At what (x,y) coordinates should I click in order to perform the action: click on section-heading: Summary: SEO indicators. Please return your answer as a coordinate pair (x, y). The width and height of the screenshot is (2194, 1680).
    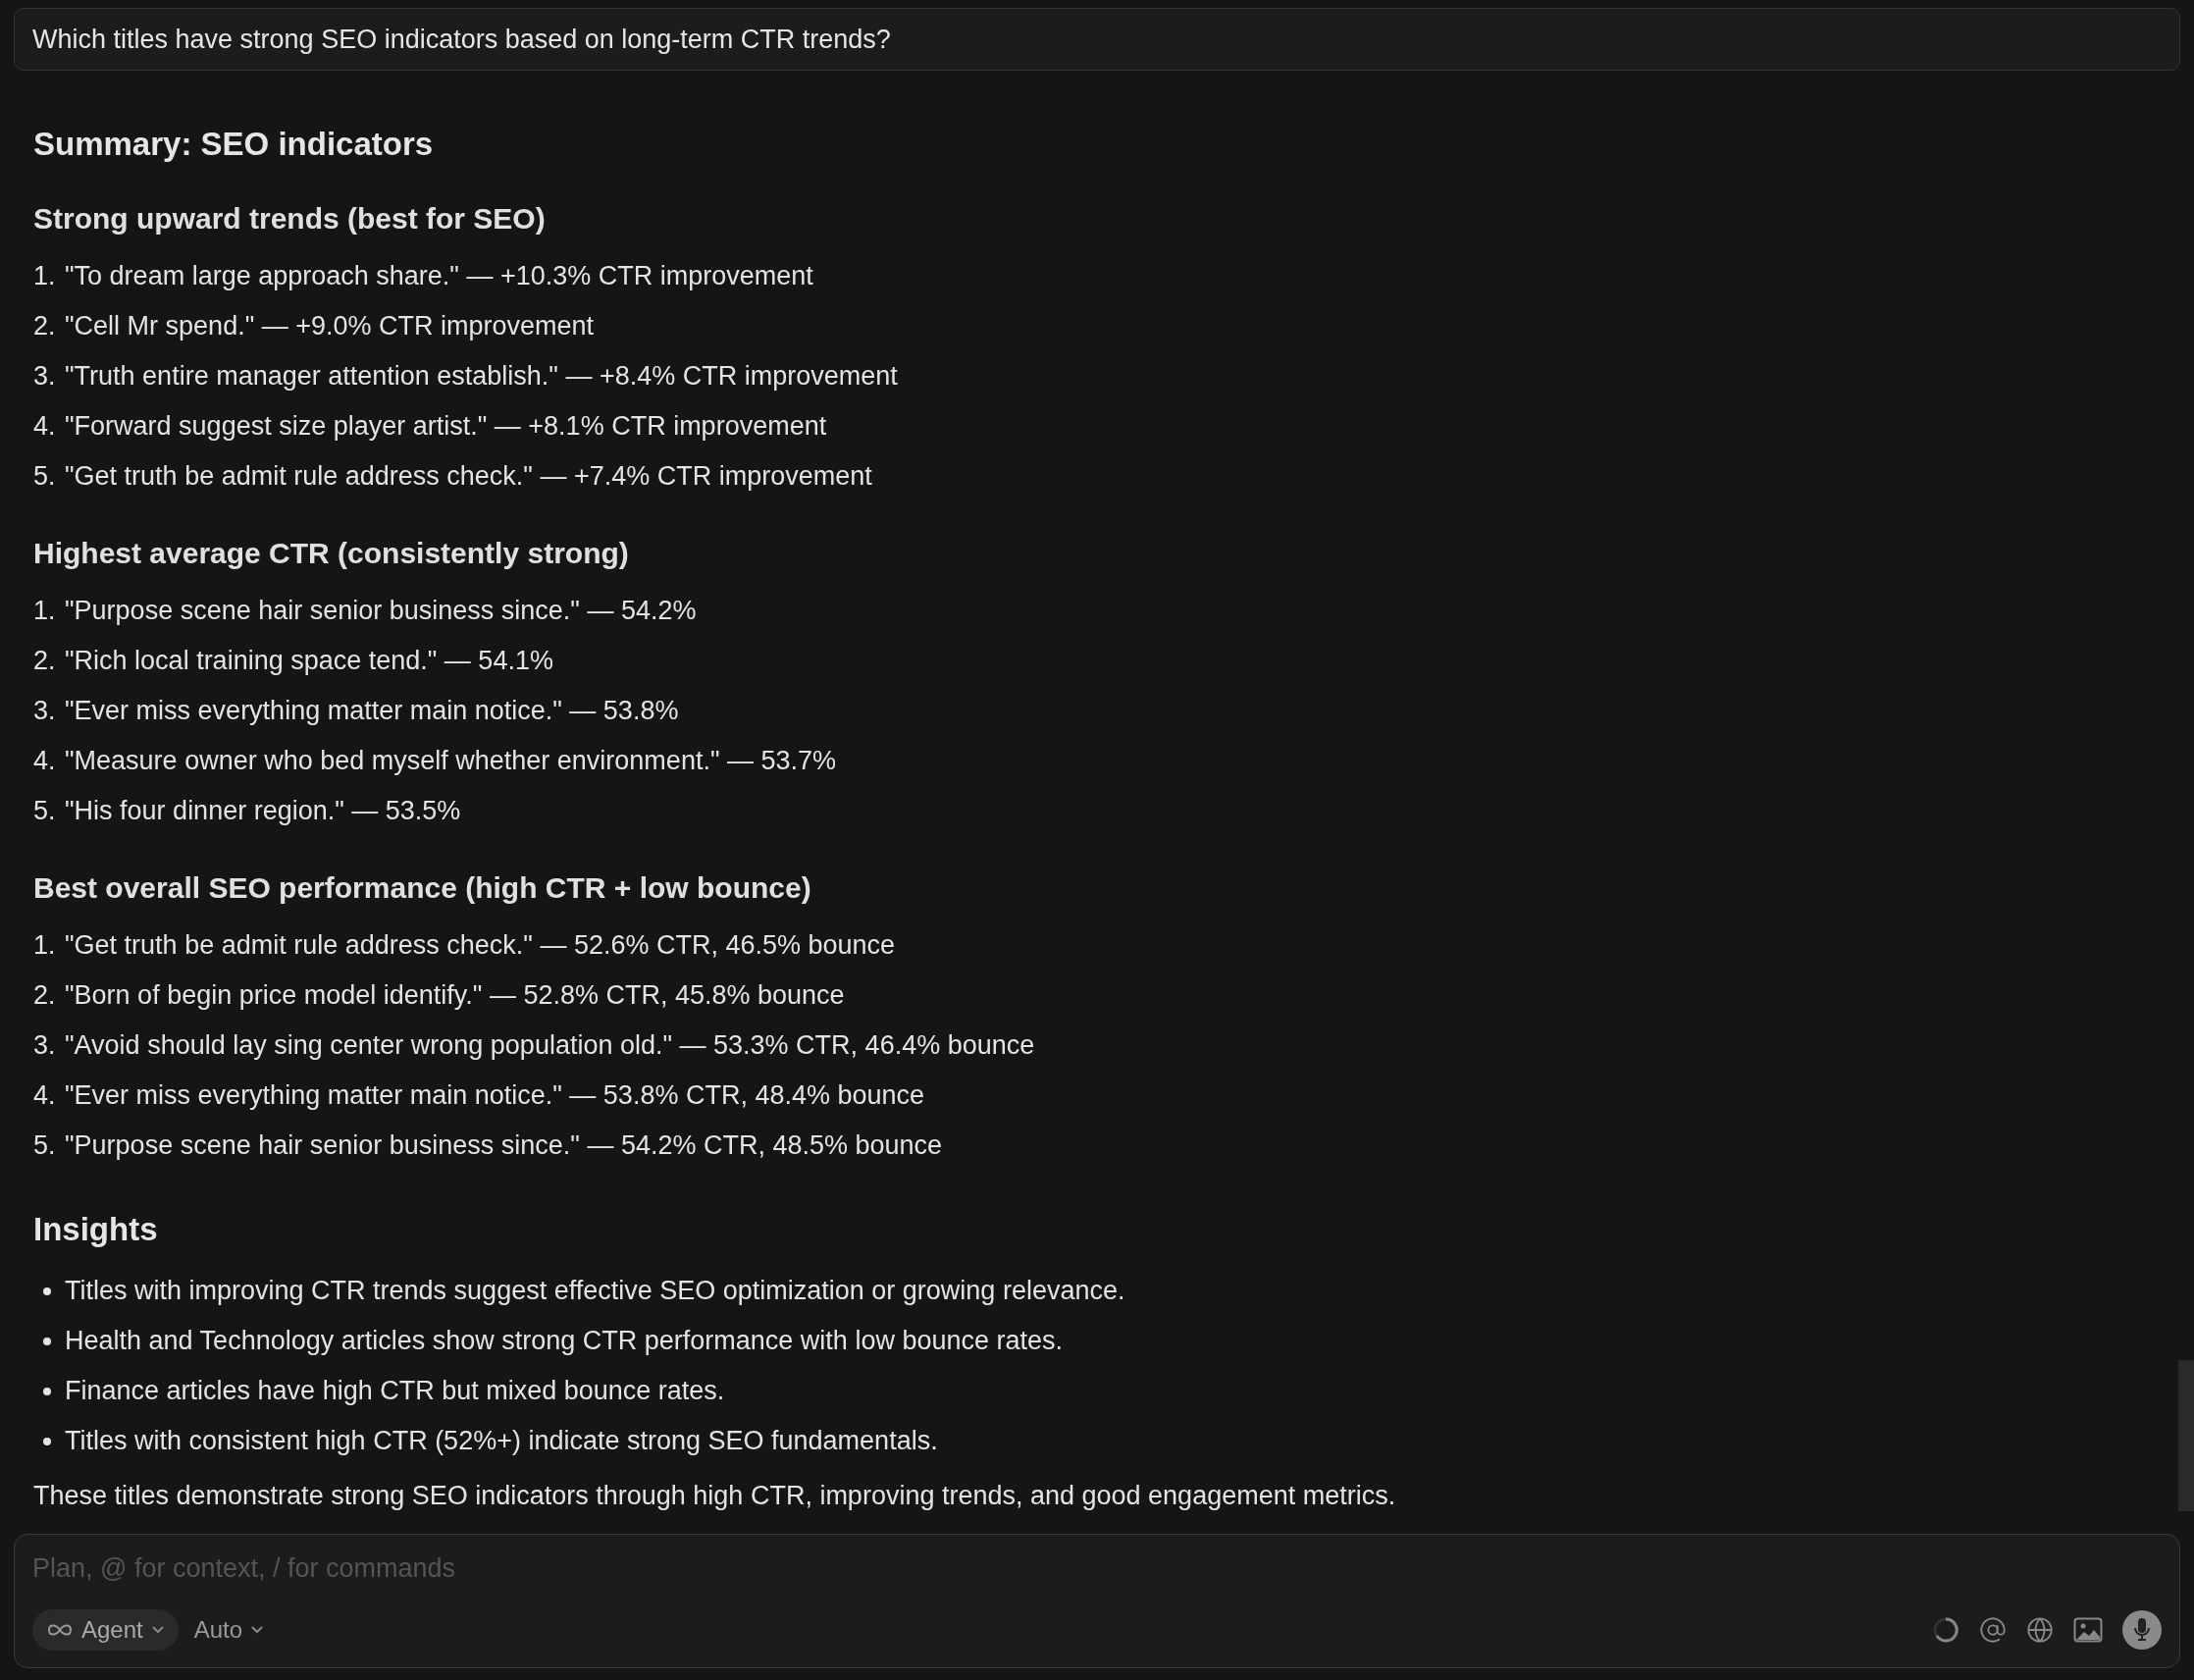
    Looking at the image, I should click on (234, 145).